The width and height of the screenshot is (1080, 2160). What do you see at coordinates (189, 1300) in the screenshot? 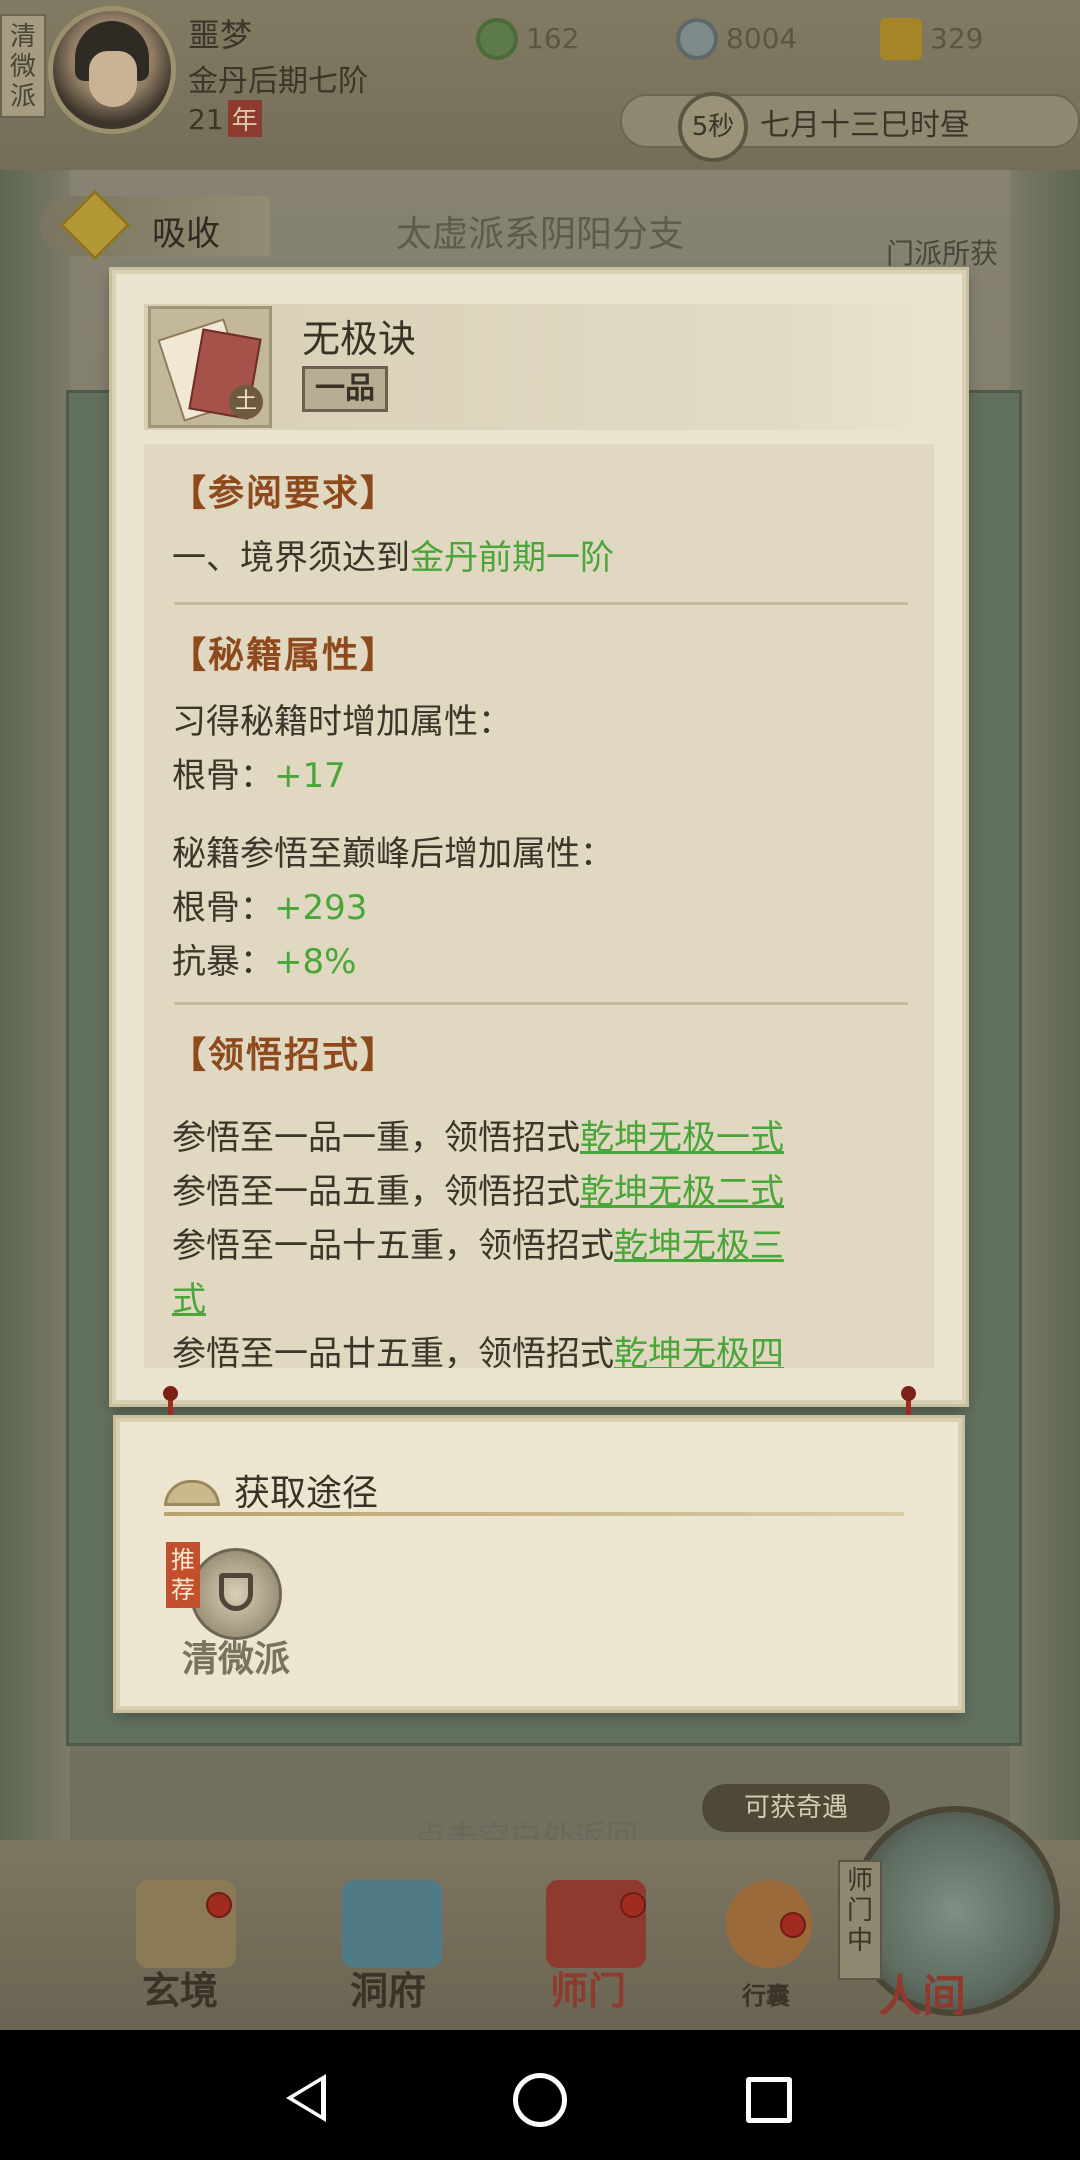
I see `move-link: 式` at bounding box center [189, 1300].